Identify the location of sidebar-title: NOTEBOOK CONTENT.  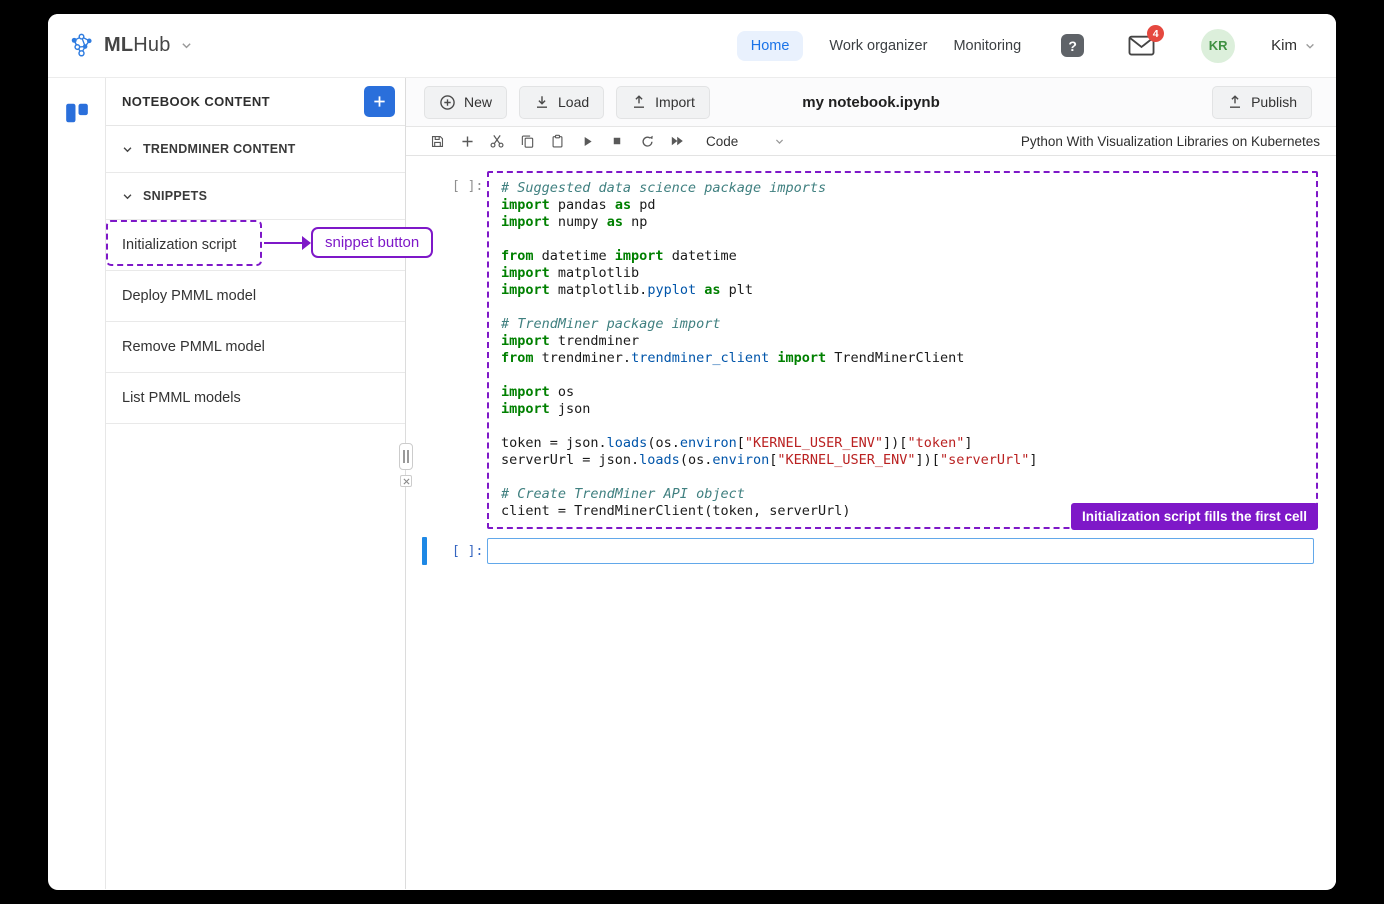
(196, 101).